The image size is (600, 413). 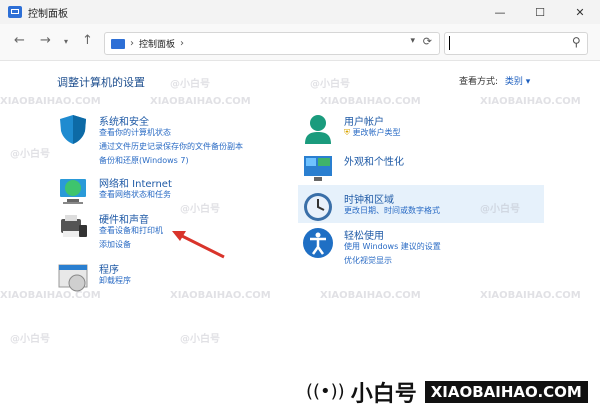 What do you see at coordinates (318, 207) in the screenshot?
I see `clock-icon` at bounding box center [318, 207].